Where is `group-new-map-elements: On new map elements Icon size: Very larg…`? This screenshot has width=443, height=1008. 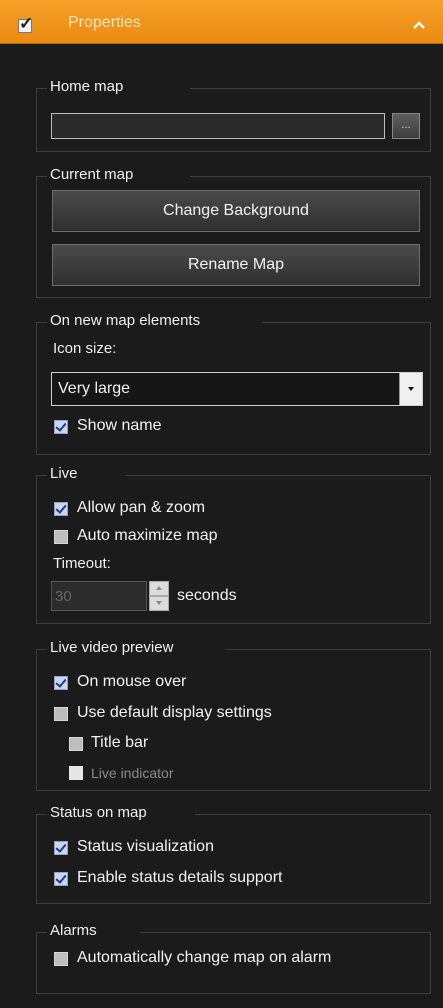 group-new-map-elements: On new map elements Icon size: Very larg… is located at coordinates (233, 382).